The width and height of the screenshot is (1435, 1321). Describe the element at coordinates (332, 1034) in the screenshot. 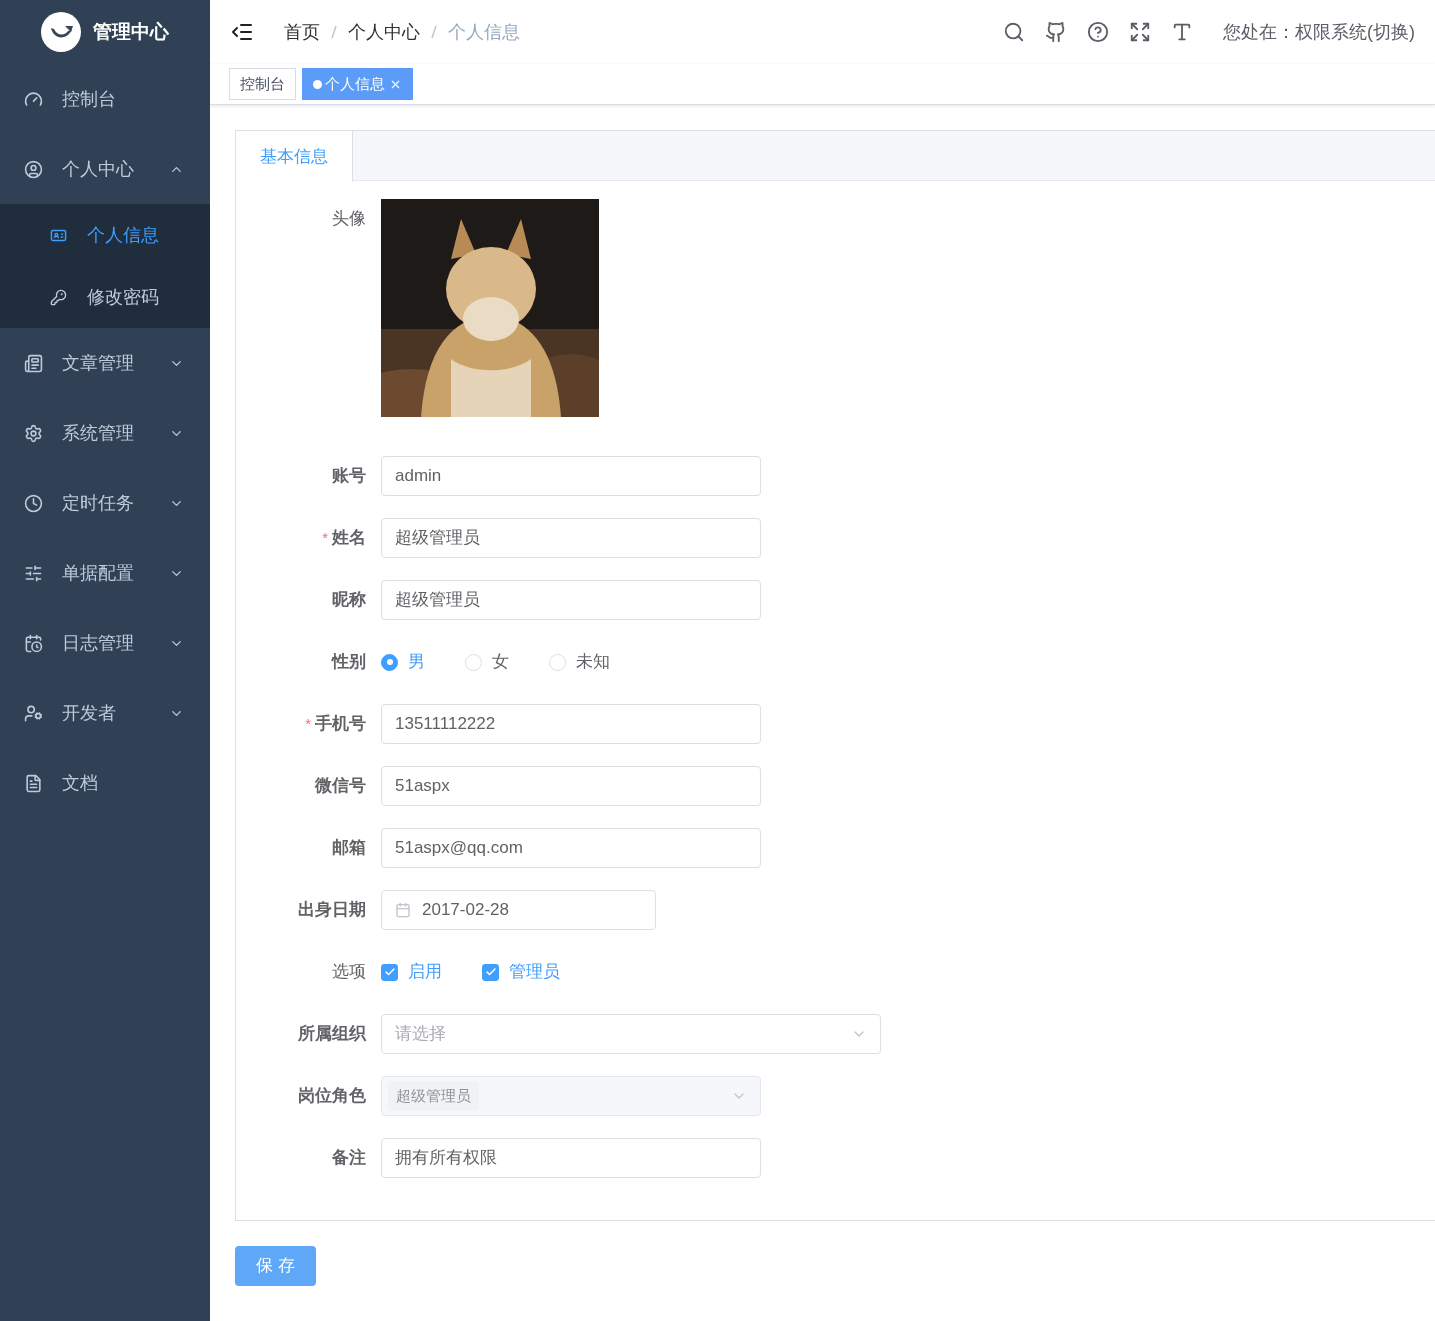

I see `field-label: 所属组织` at that location.